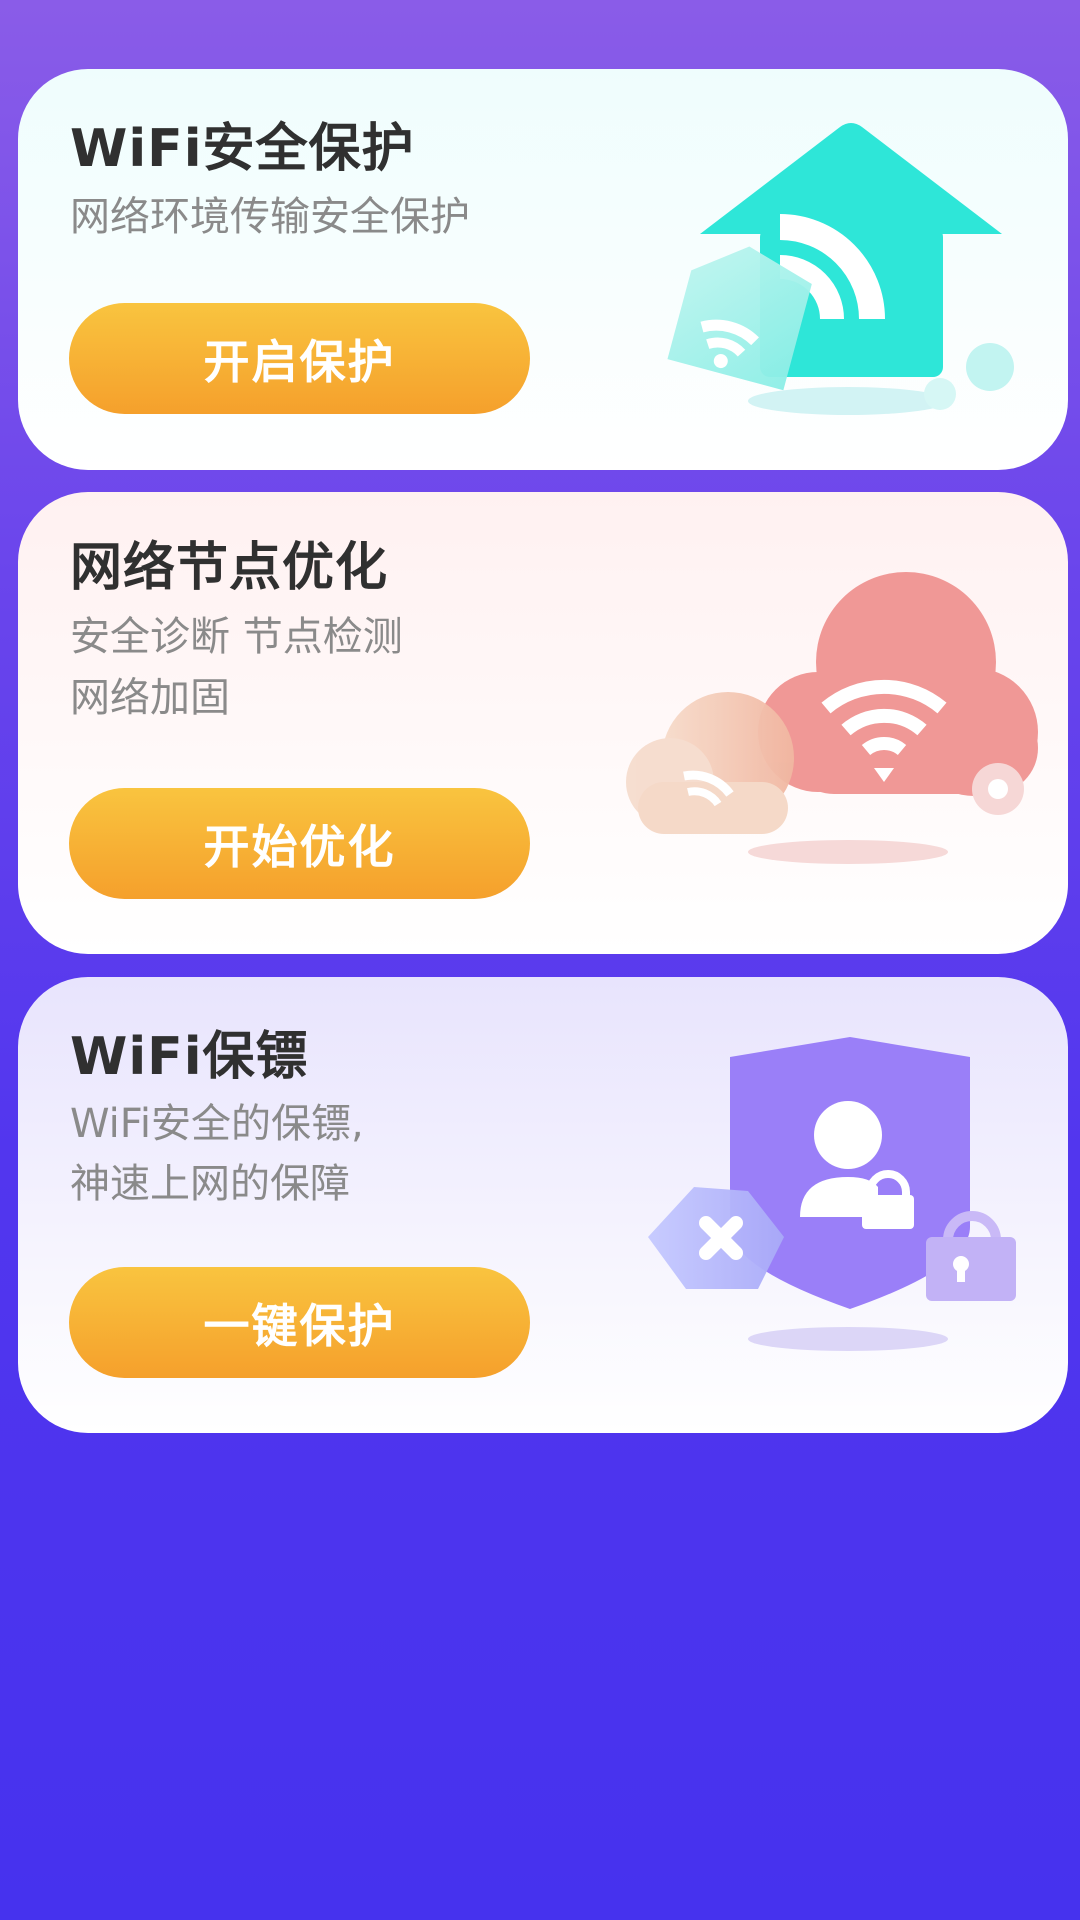 This screenshot has height=1920, width=1080. Describe the element at coordinates (217, 1124) in the screenshot. I see `card-subtitle-line-1: WiFi安全的保镖,` at that location.